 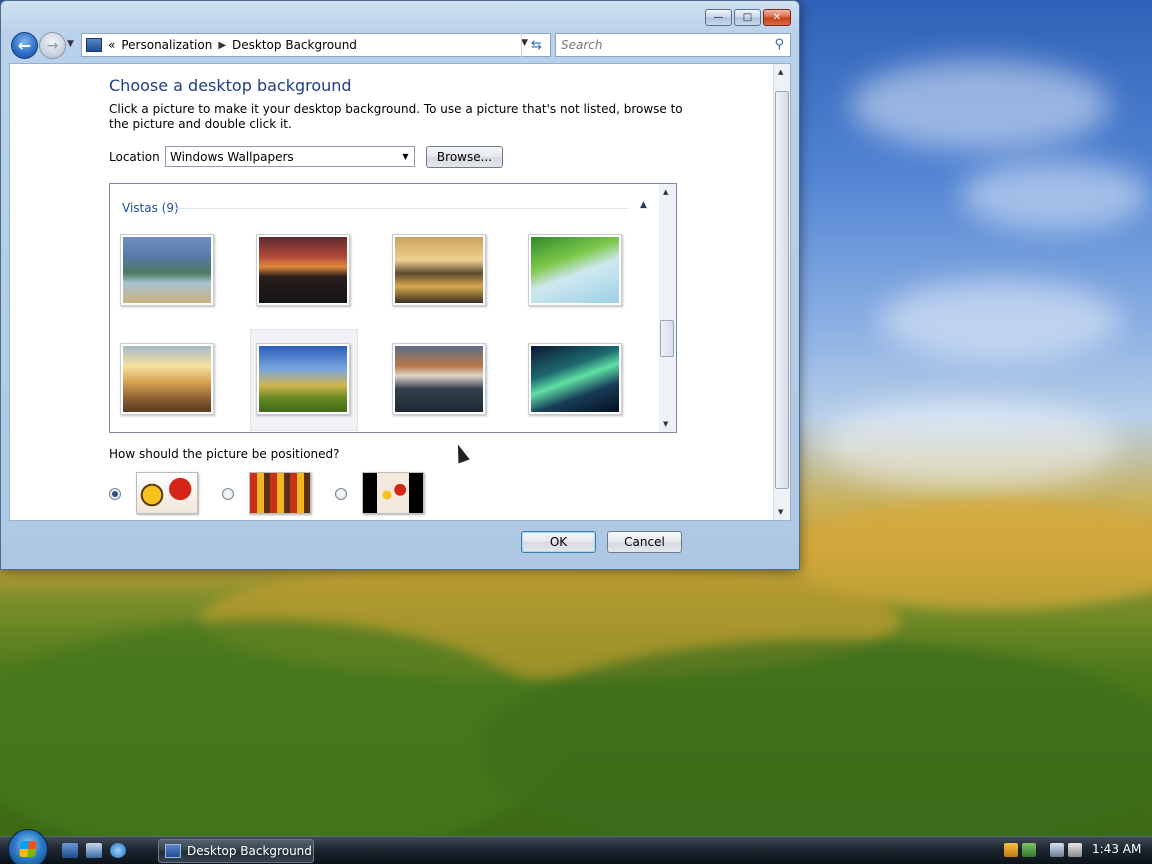 I want to click on content-scrollbar: ▲ ▼, so click(x=781, y=292).